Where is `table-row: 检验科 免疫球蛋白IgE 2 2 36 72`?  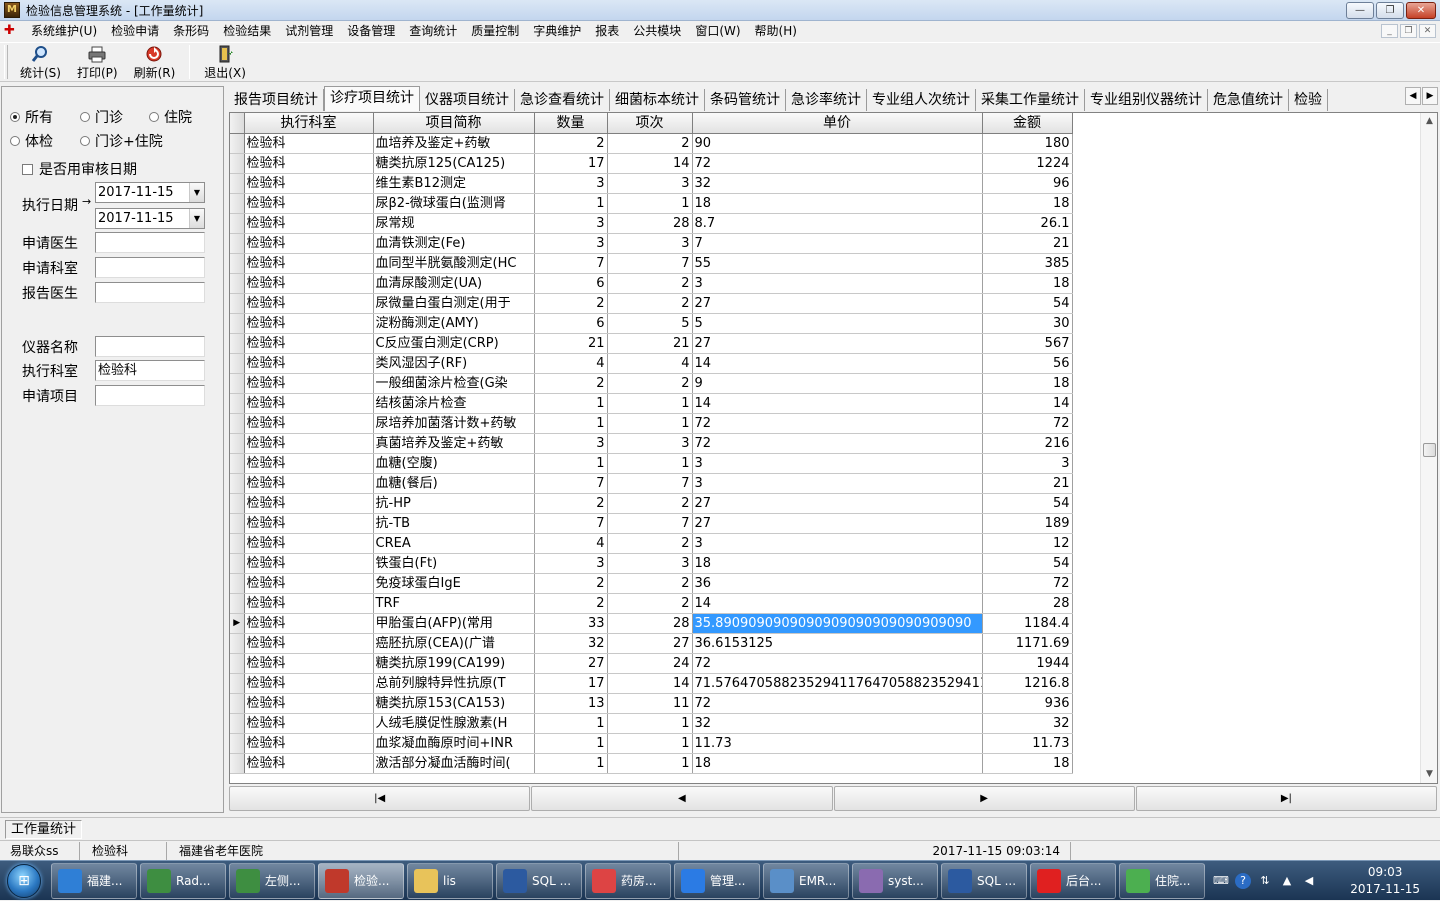 table-row: 检验科 免疫球蛋白IgE 2 2 36 72 is located at coordinates (651, 583).